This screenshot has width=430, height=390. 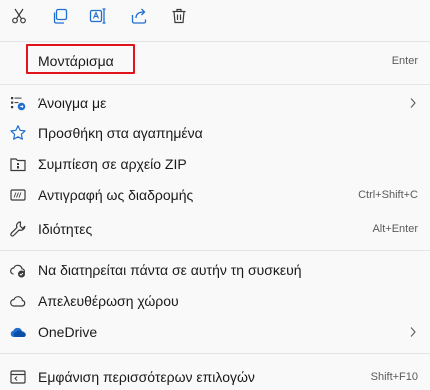 What do you see at coordinates (215, 332) in the screenshot?
I see `menu-item-onedrive: OneDrive` at bounding box center [215, 332].